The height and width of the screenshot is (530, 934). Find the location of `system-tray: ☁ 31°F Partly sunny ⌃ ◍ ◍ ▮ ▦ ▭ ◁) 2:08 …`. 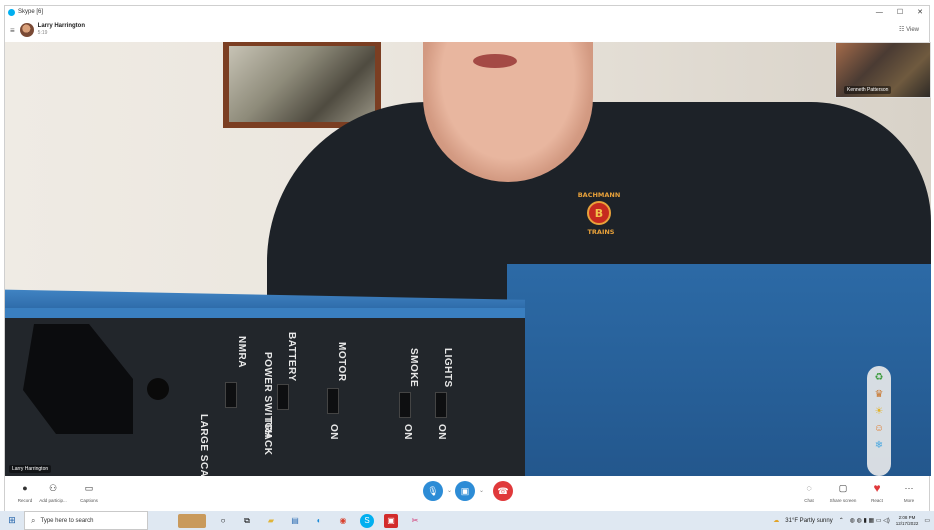

system-tray: ☁ 31°F Partly sunny ⌃ ◍ ◍ ▮ ▦ ▭ ◁) 2:08 … is located at coordinates (851, 520).